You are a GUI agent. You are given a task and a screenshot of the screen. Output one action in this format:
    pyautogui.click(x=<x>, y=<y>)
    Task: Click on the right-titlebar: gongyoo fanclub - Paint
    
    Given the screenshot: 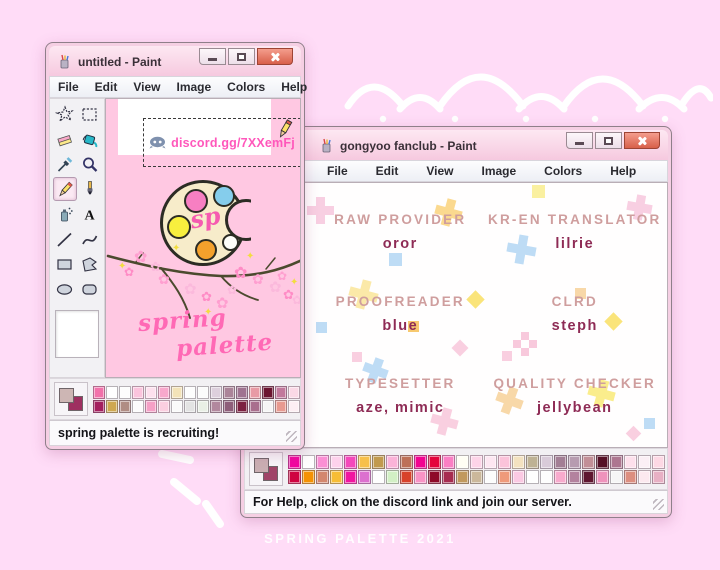 What is the action you would take?
    pyautogui.click(x=456, y=145)
    